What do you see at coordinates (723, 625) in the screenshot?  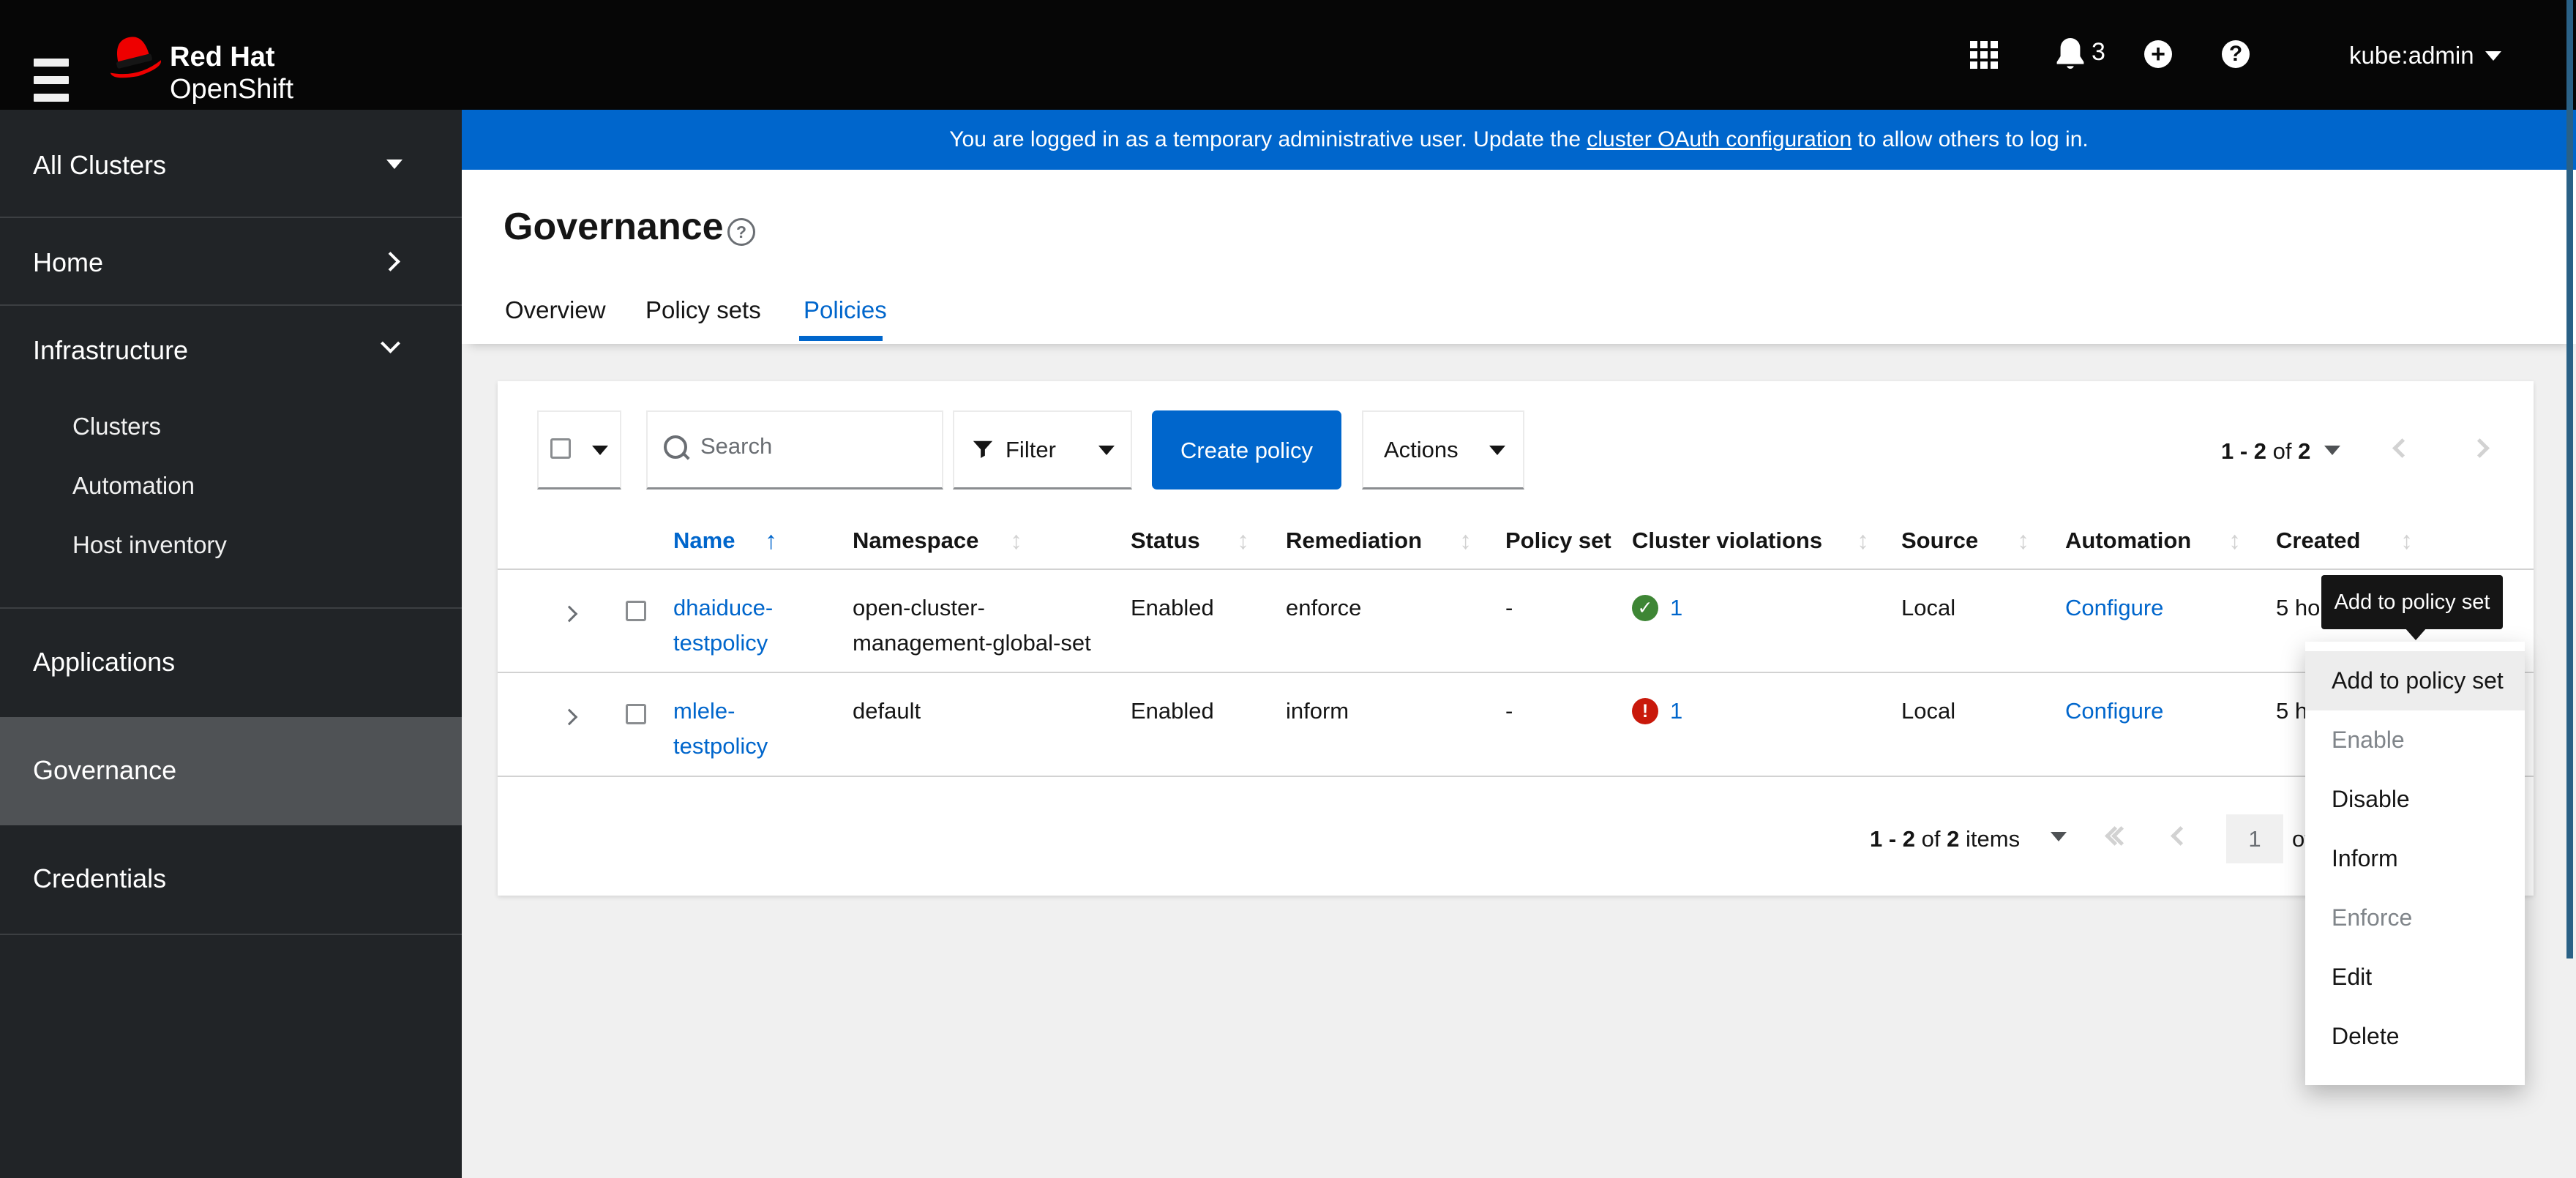 I see `policy-name-link: dhaiduce- testpolicy` at bounding box center [723, 625].